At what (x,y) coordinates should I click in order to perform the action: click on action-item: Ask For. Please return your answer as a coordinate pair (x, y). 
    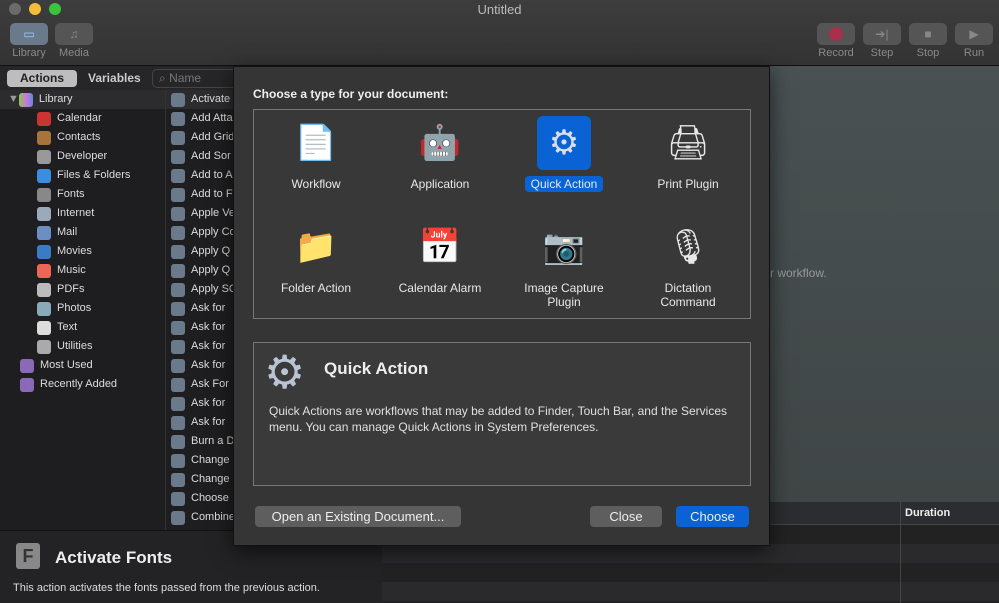
    Looking at the image, I should click on (200, 384).